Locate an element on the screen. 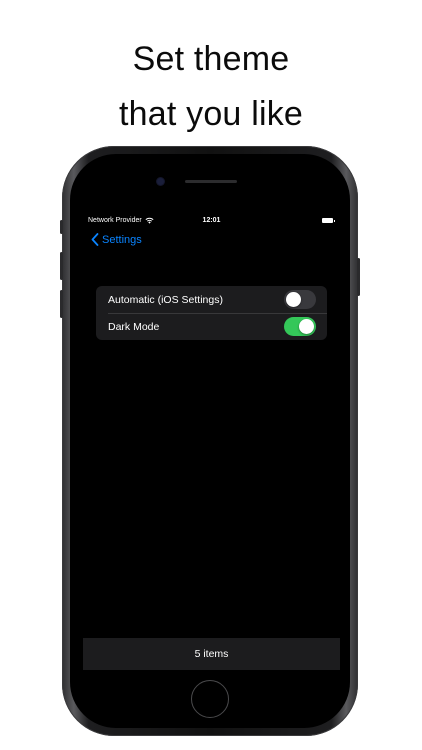 The height and width of the screenshot is (750, 422). dark-mode-toggle is located at coordinates (300, 326).